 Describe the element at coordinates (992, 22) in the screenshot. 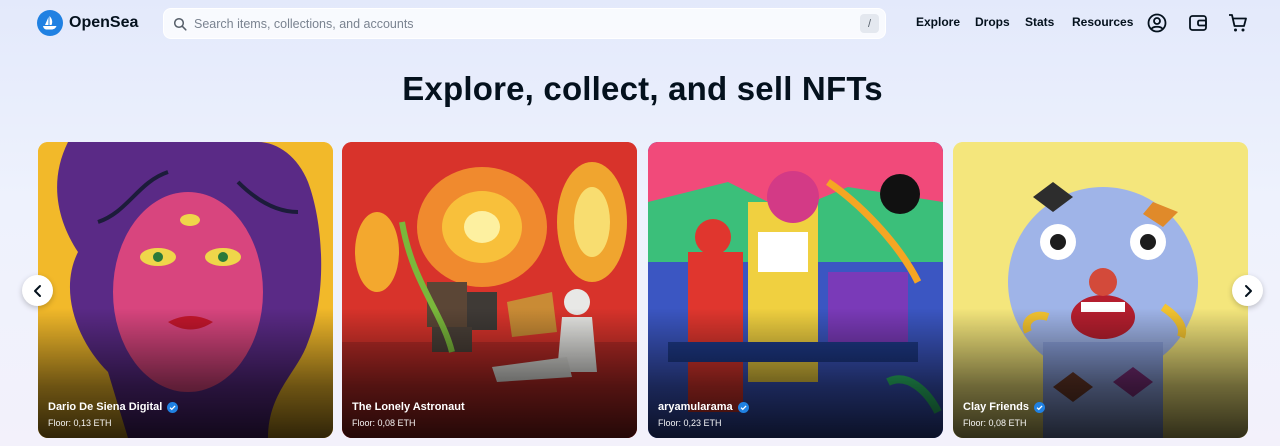

I see `nav-drops: Drops` at that location.